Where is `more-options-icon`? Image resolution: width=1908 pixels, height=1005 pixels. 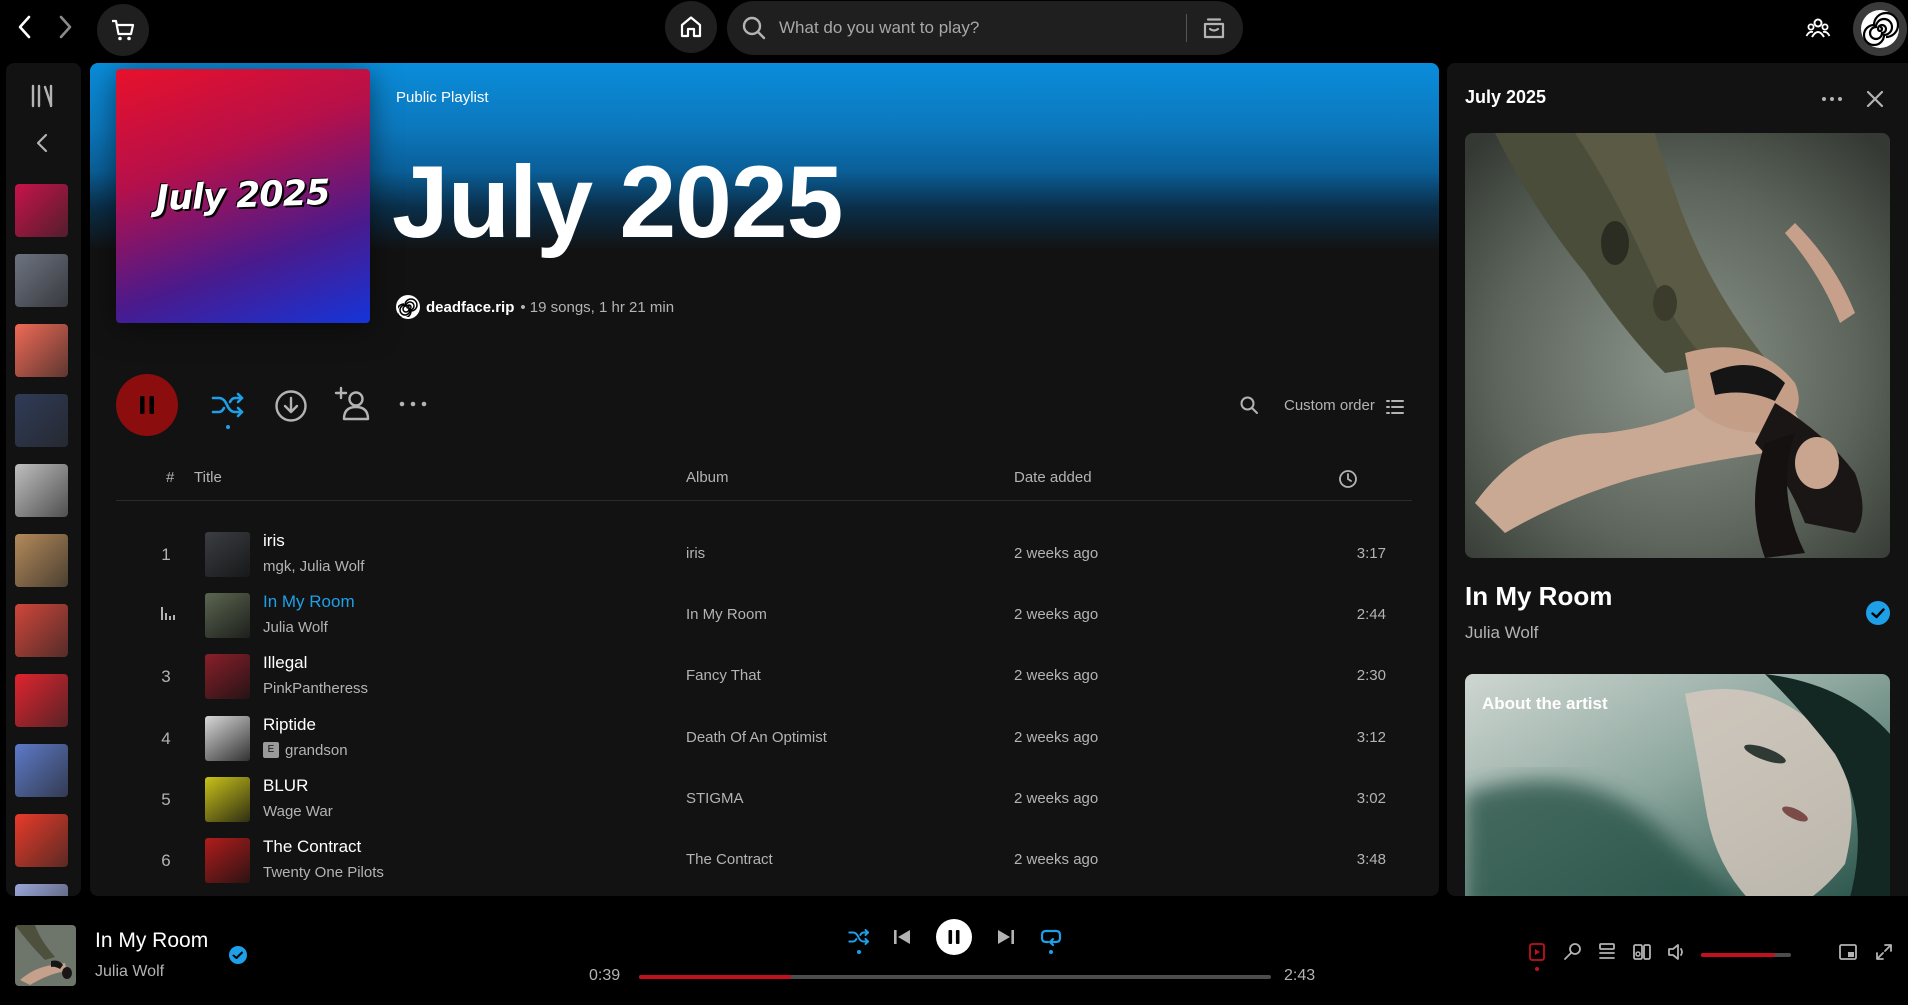 more-options-icon is located at coordinates (413, 404).